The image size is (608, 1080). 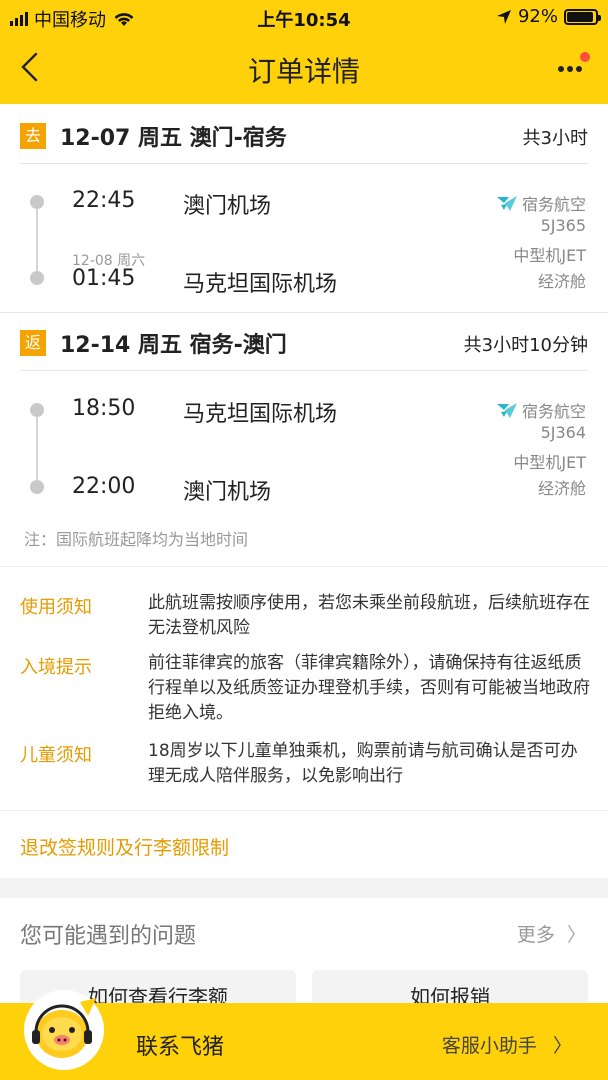 I want to click on nav-bar: 订单详情, so click(x=304, y=67).